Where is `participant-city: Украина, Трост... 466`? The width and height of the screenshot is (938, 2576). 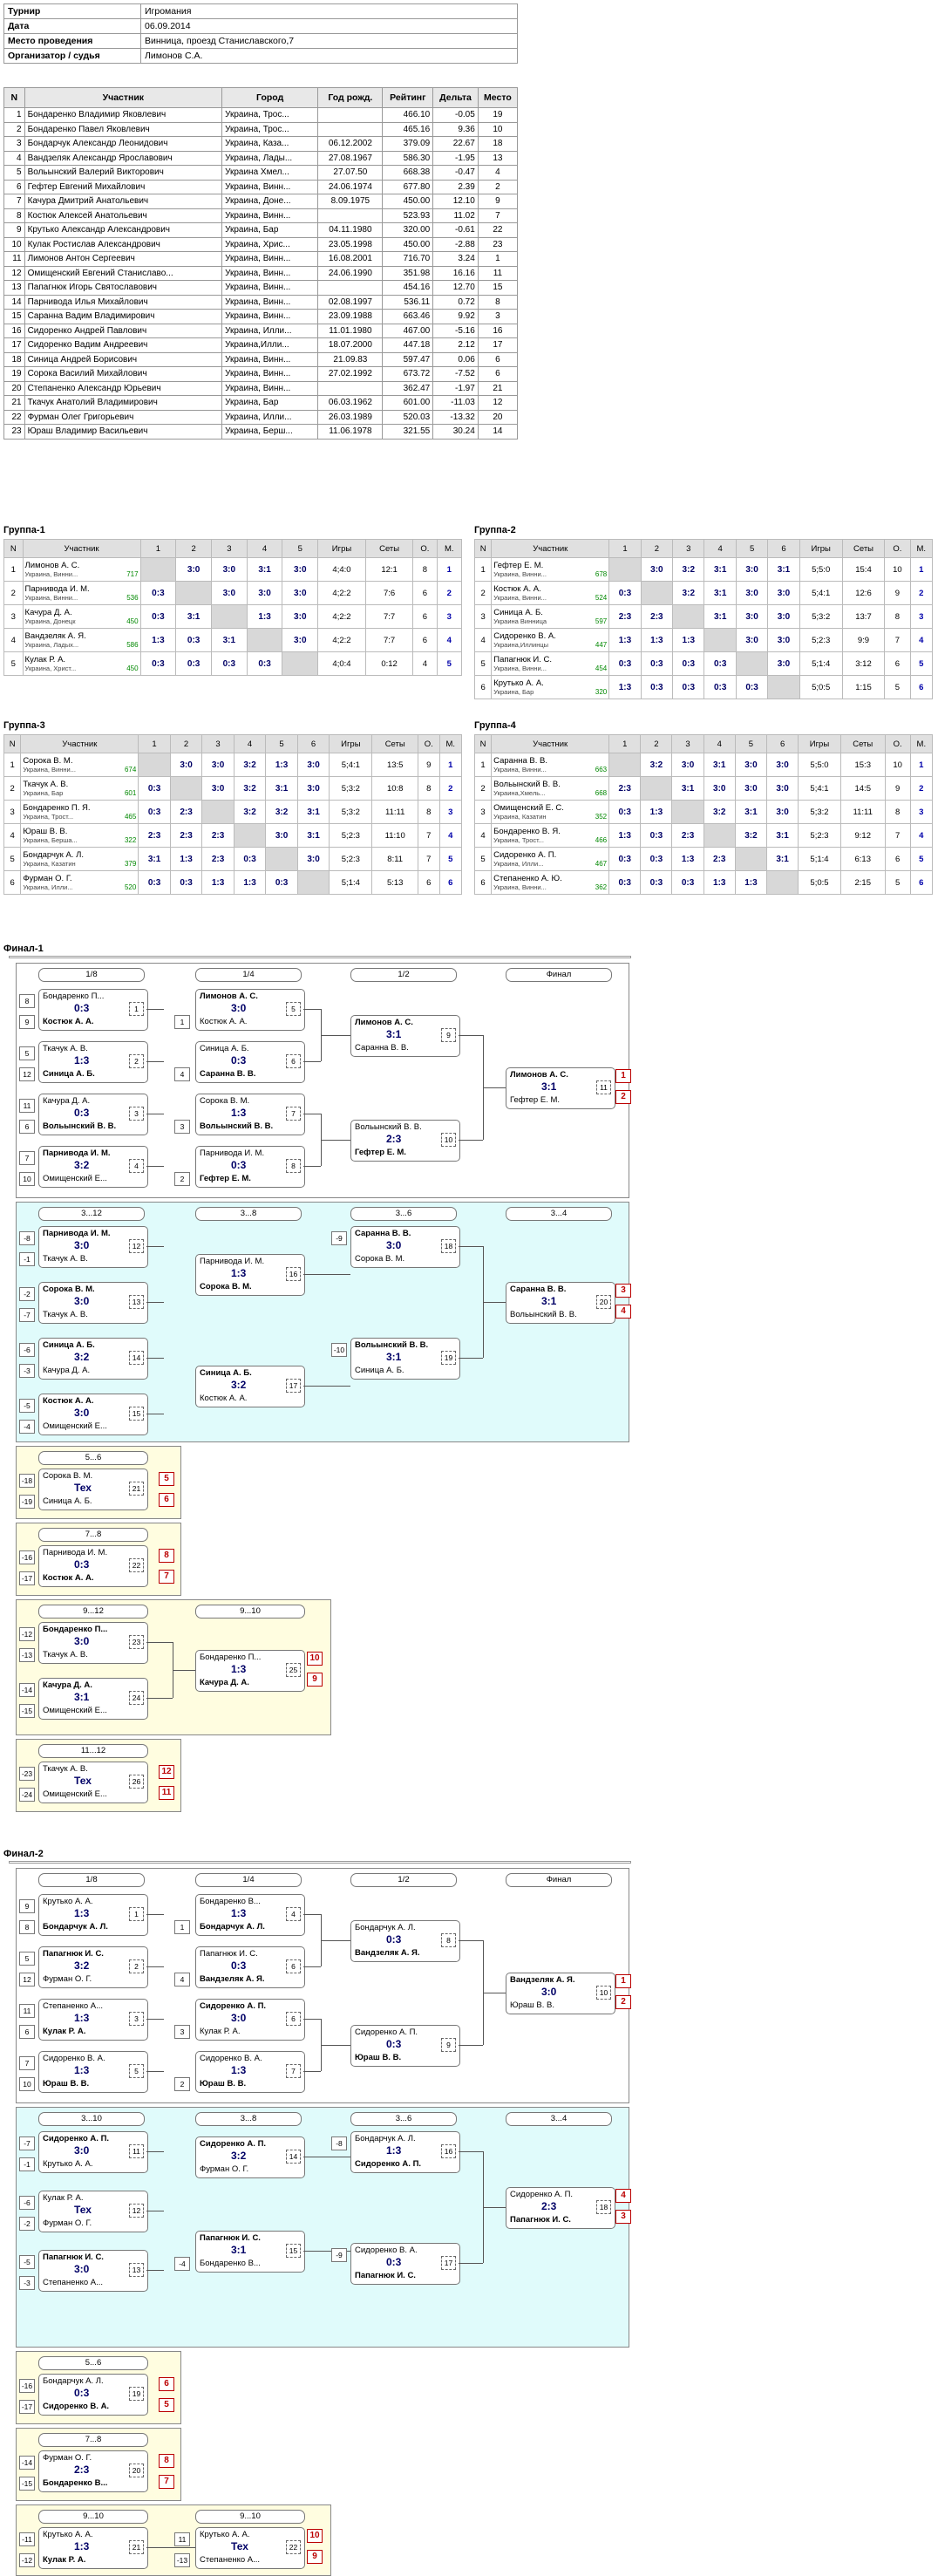
participant-city: Украина, Трост... 466 is located at coordinates (550, 840).